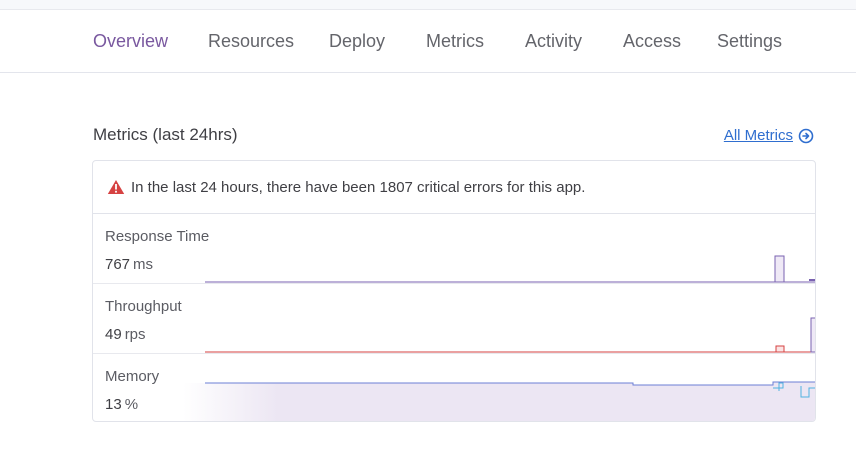 The width and height of the screenshot is (856, 469). I want to click on tab-overview: Overview, so click(130, 41).